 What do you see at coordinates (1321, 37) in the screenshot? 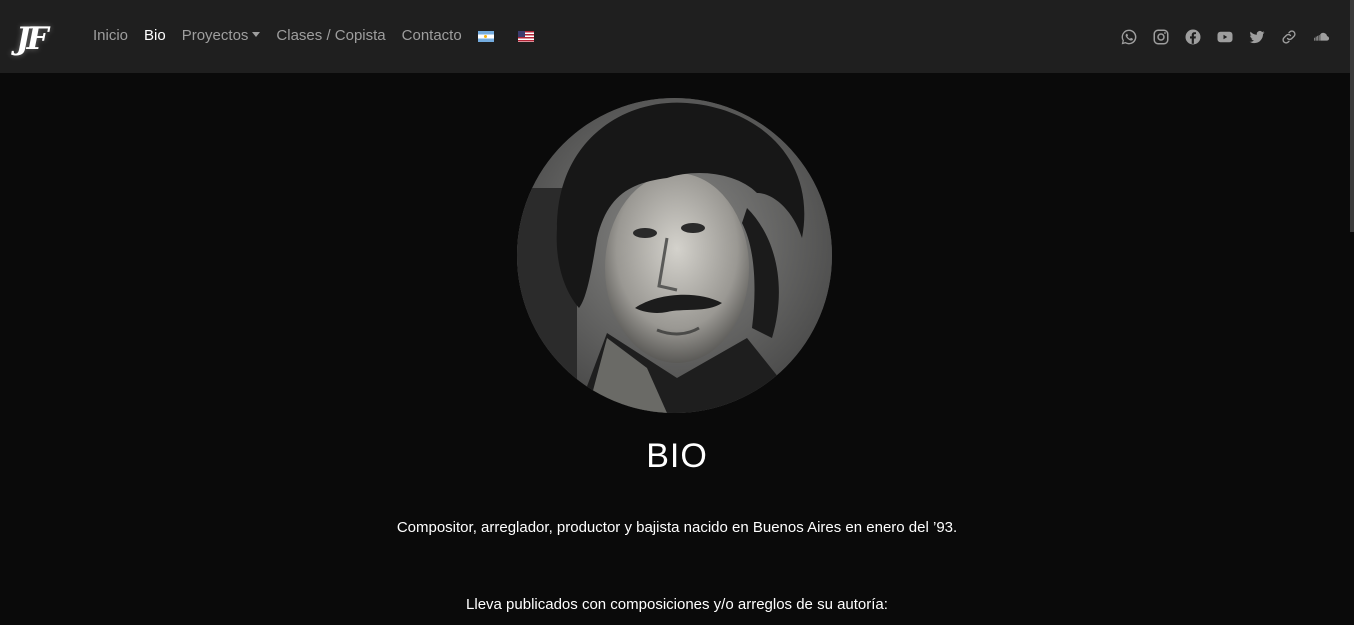
I see `soundcloud-icon` at bounding box center [1321, 37].